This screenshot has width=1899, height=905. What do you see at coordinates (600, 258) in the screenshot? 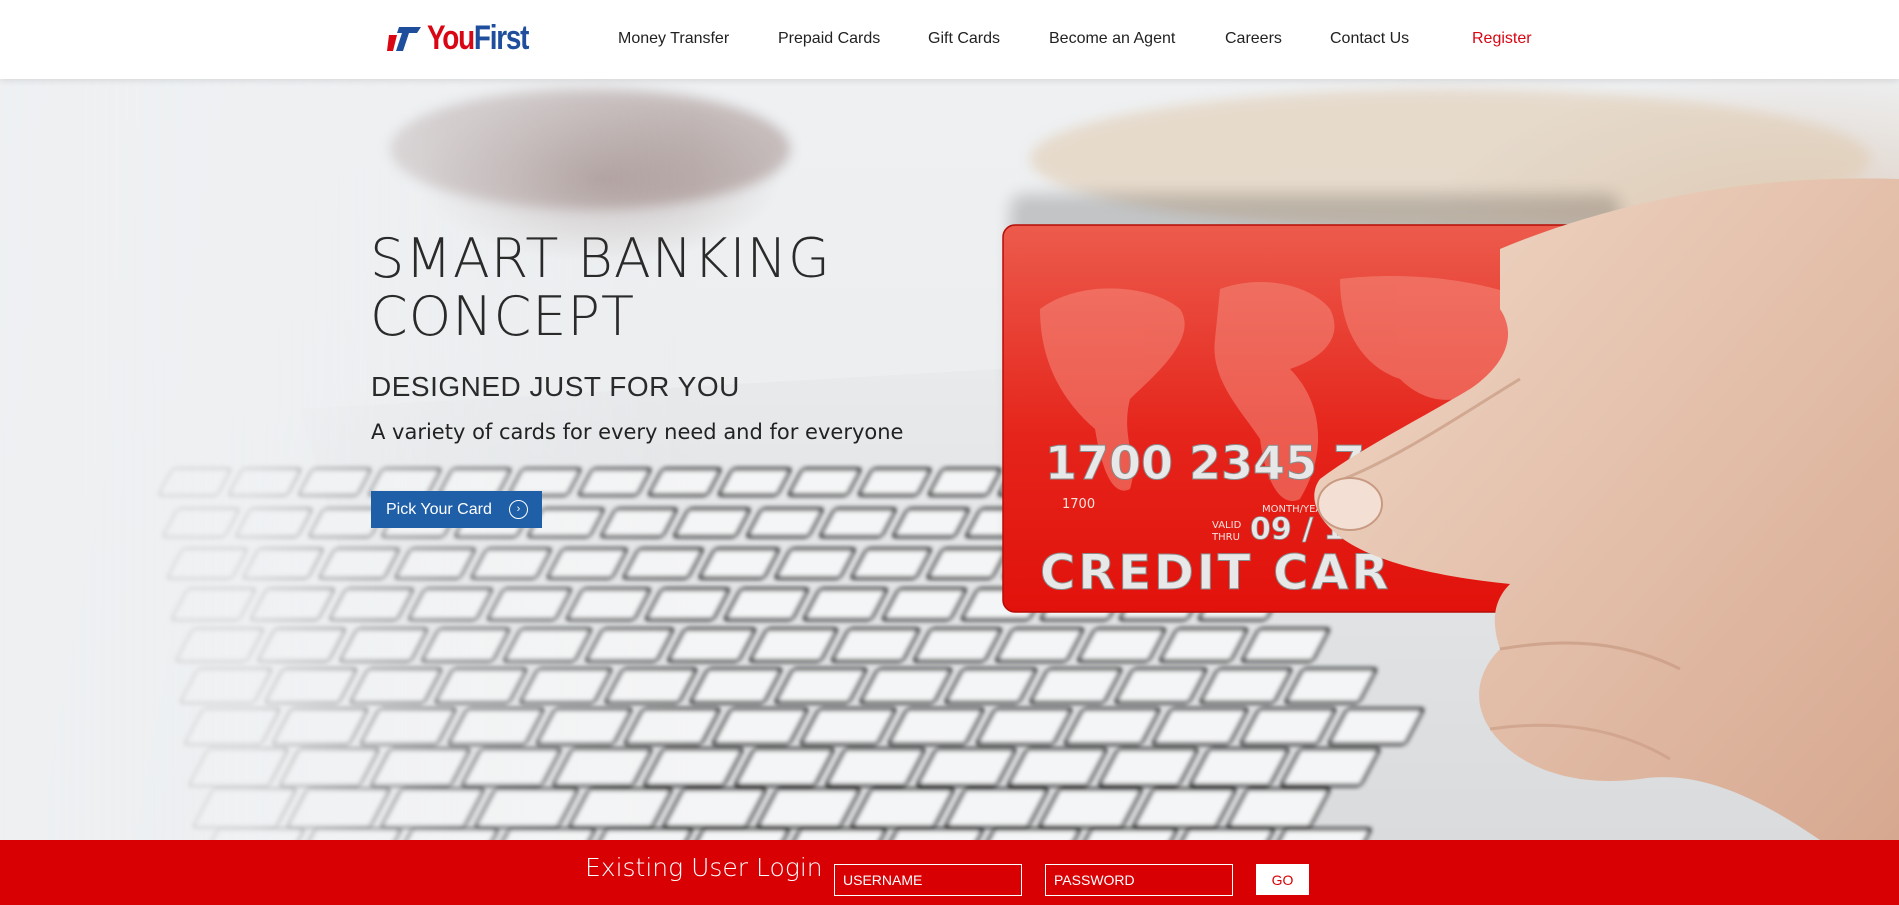
I see `hero-title-line1: SMART BANKING` at bounding box center [600, 258].